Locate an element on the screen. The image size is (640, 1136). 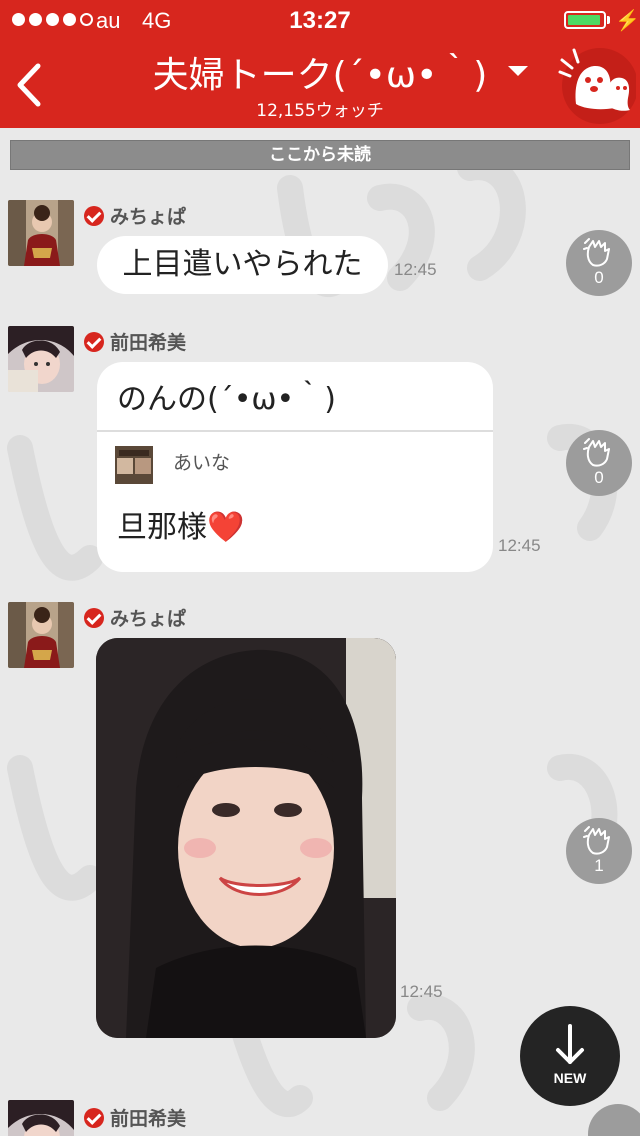
battery-icon is located at coordinates (585, 20).